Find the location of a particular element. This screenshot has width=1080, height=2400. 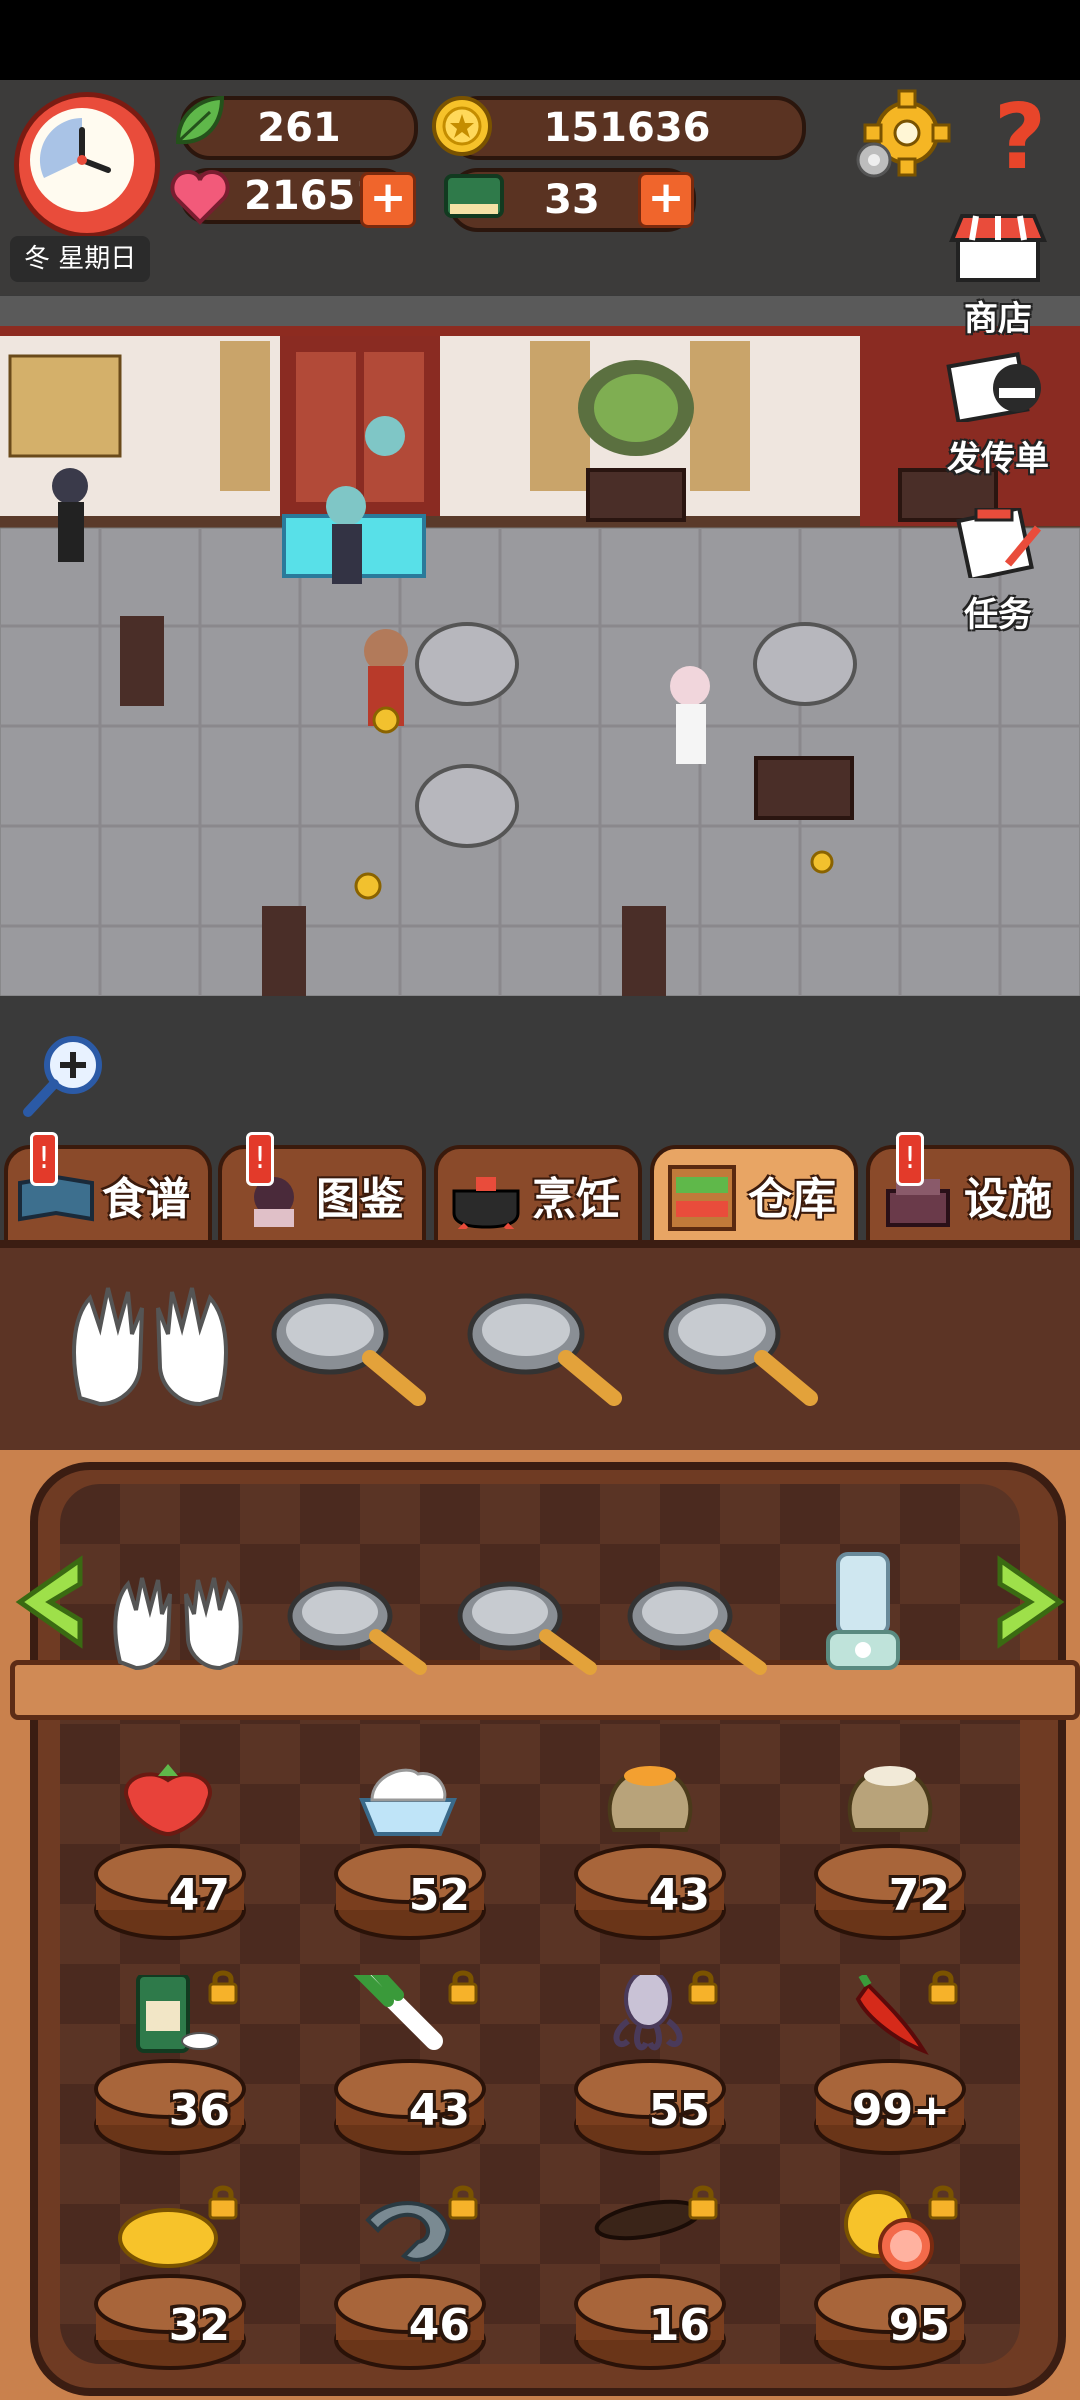

ingredient-quantity: 52 is located at coordinates (439, 1895).